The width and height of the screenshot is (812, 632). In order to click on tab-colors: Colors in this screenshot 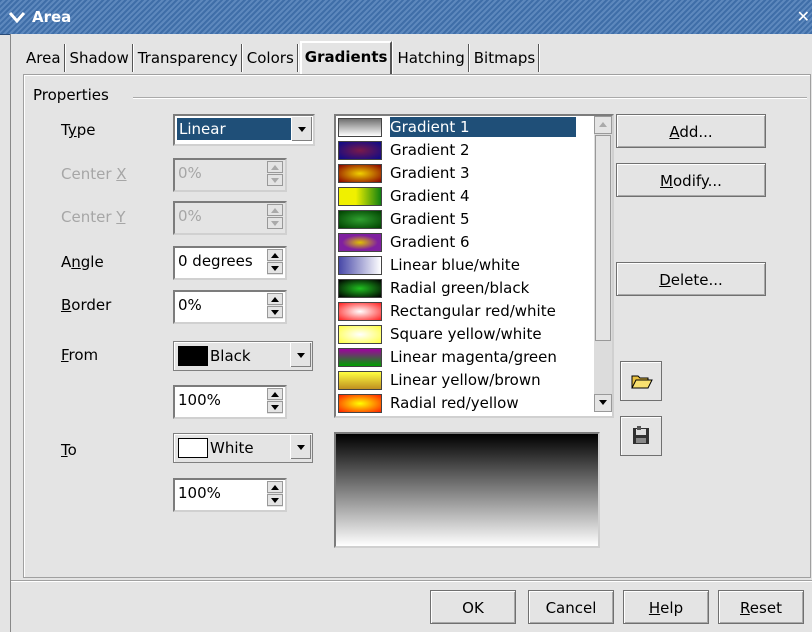, I will do `click(271, 58)`.